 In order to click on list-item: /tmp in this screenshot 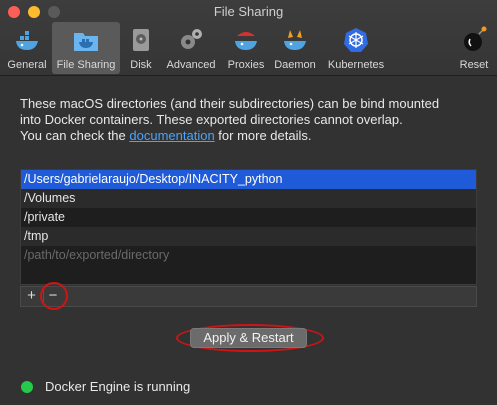, I will do `click(248, 236)`.